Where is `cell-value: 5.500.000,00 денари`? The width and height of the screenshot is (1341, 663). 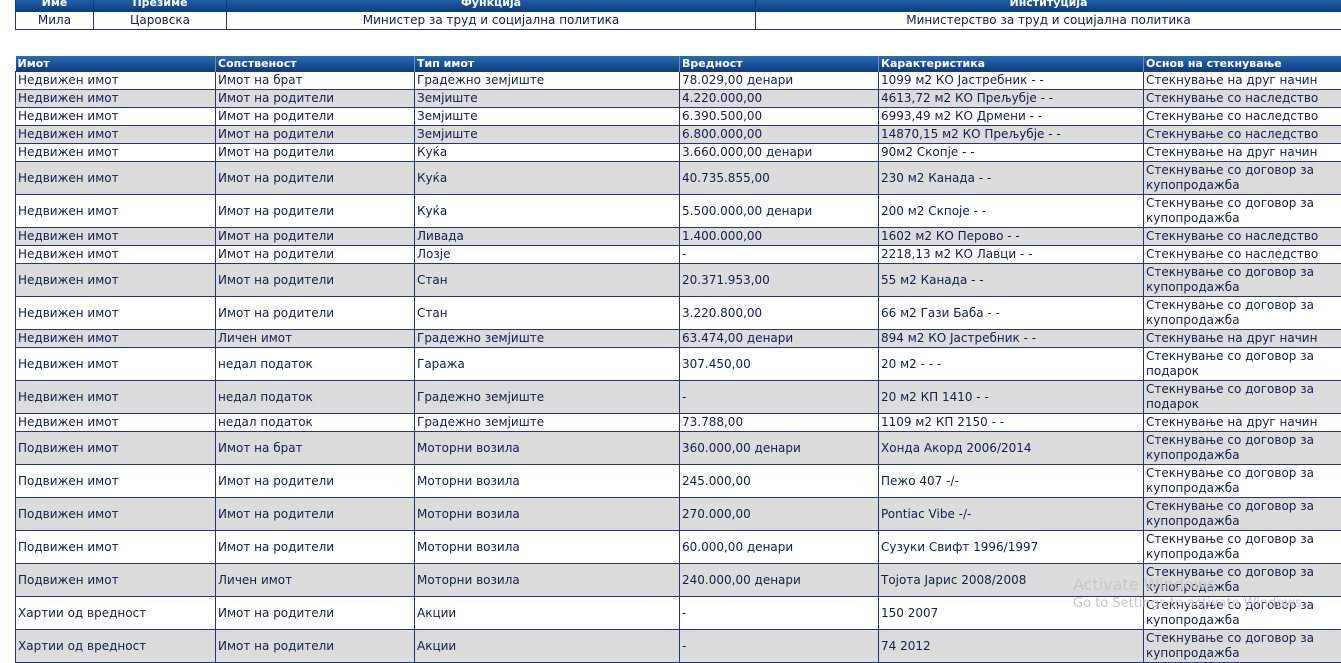
cell-value: 5.500.000,00 денари is located at coordinates (779, 211).